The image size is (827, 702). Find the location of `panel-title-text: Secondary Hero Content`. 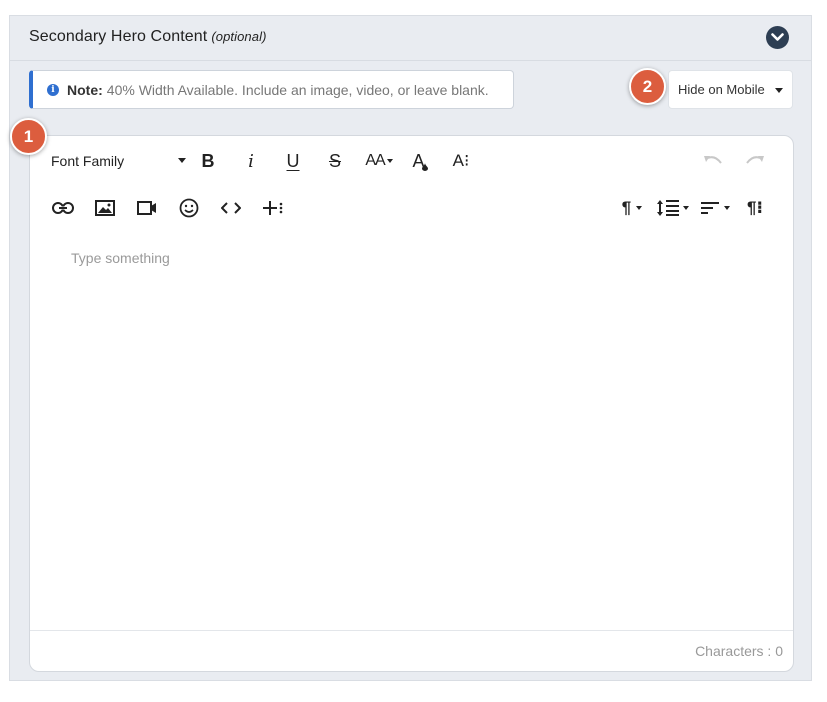

panel-title-text: Secondary Hero Content is located at coordinates (118, 36).